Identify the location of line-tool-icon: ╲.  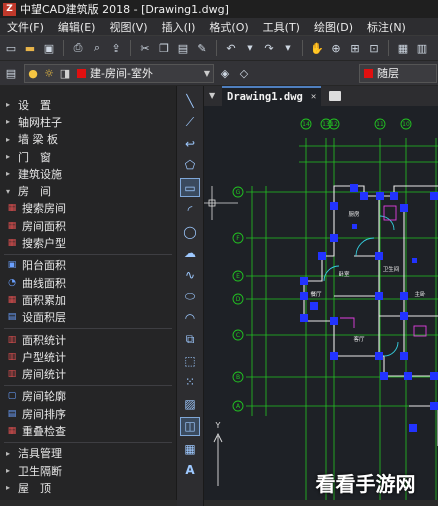
(190, 100).